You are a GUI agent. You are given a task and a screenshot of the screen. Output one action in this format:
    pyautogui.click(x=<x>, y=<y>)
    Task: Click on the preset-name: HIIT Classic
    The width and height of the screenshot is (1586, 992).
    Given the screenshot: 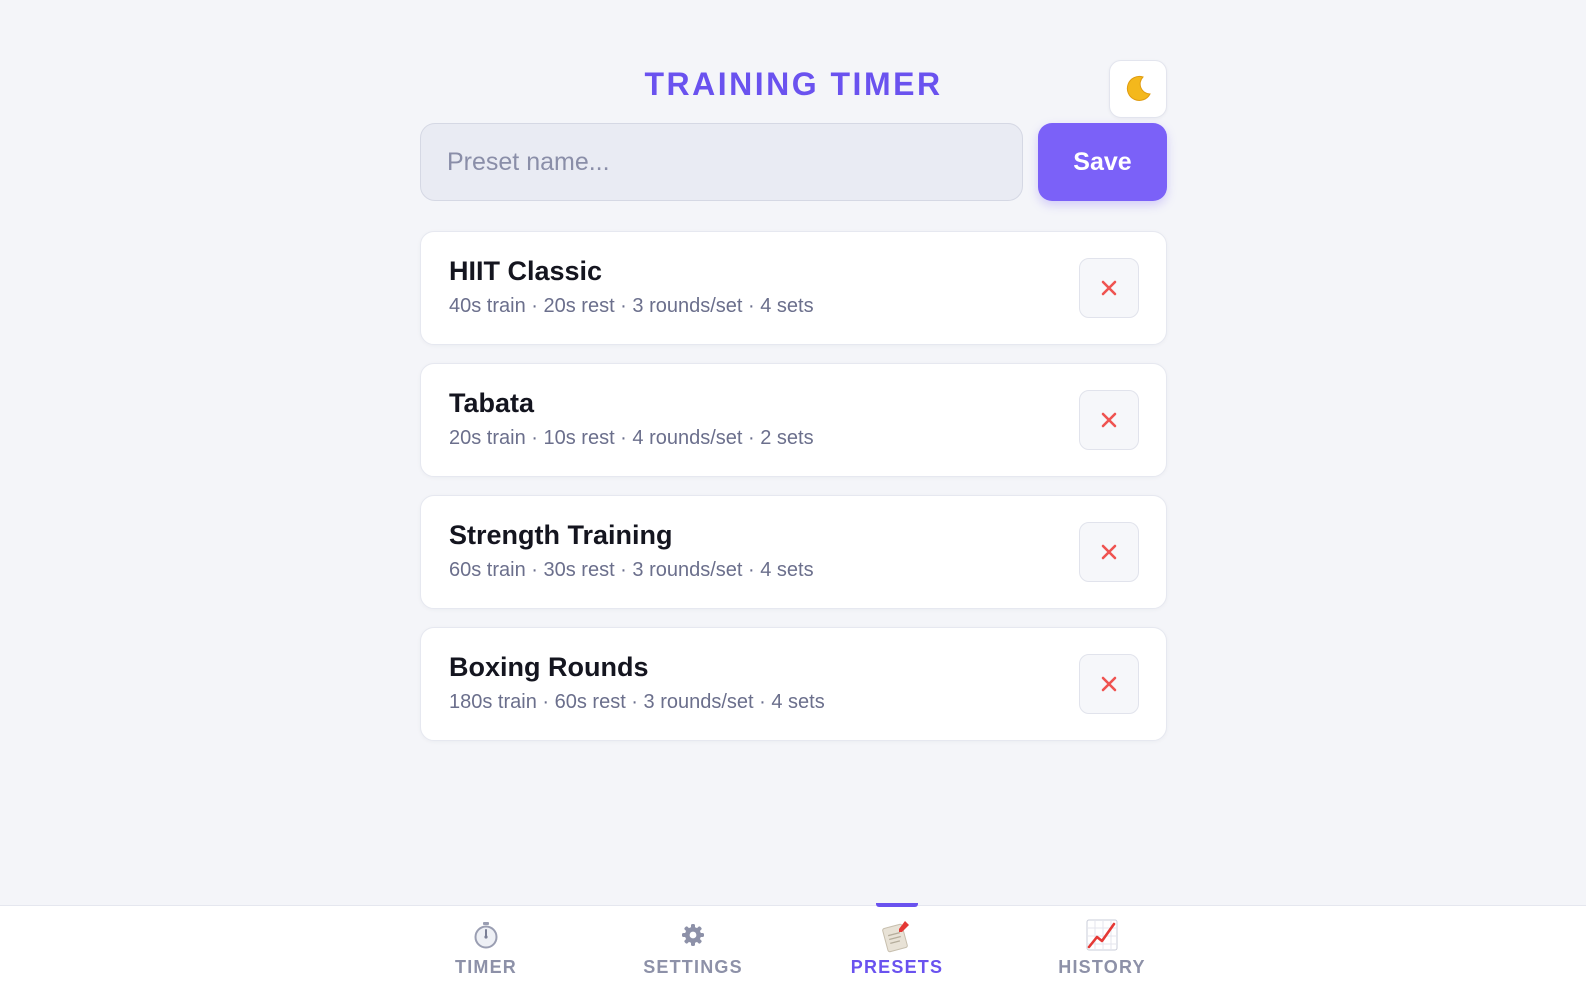 What is the action you would take?
    pyautogui.click(x=526, y=271)
    